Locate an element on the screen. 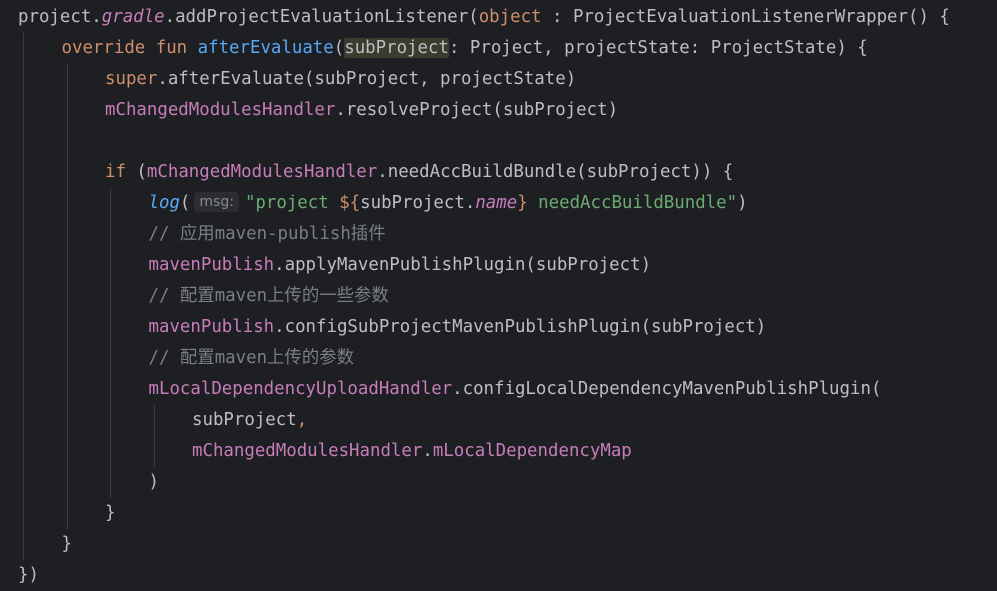 The image size is (997, 591). code-token: gradle is located at coordinates (133, 17).